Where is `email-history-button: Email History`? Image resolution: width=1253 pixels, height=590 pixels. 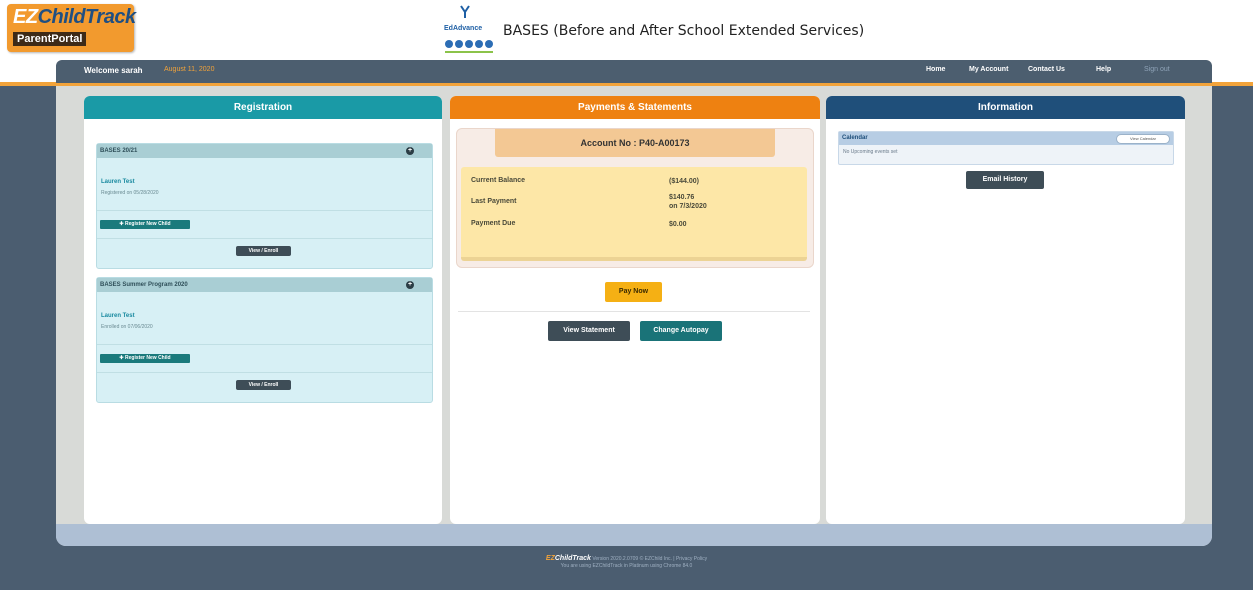
email-history-button: Email History is located at coordinates (1005, 180).